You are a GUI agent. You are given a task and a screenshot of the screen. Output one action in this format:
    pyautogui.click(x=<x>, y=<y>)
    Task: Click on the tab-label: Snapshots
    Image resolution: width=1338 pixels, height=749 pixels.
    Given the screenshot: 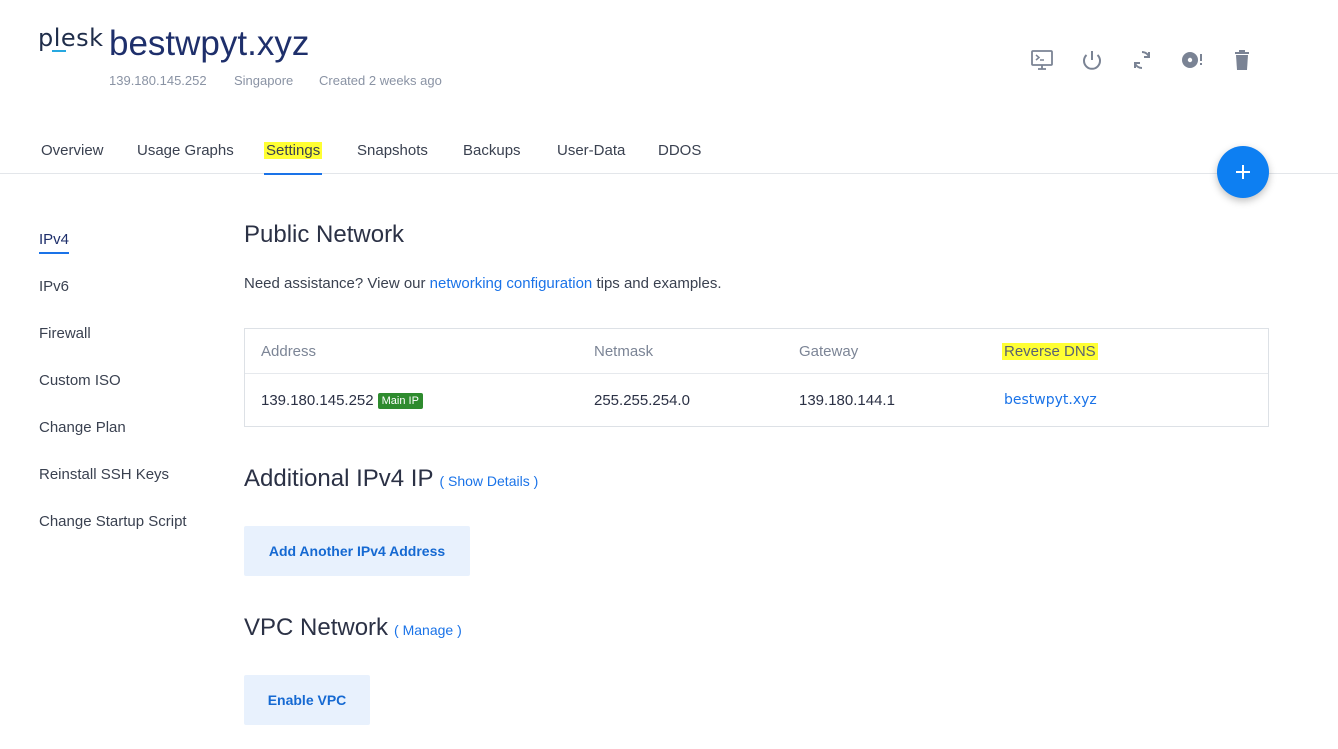 What is the action you would take?
    pyautogui.click(x=392, y=150)
    